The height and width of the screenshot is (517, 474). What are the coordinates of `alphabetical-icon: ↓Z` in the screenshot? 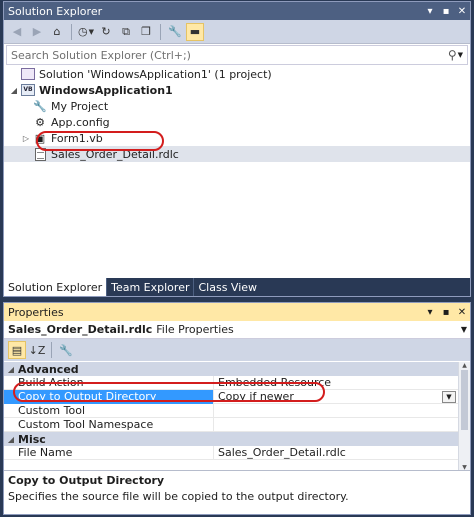 It's located at (37, 350).